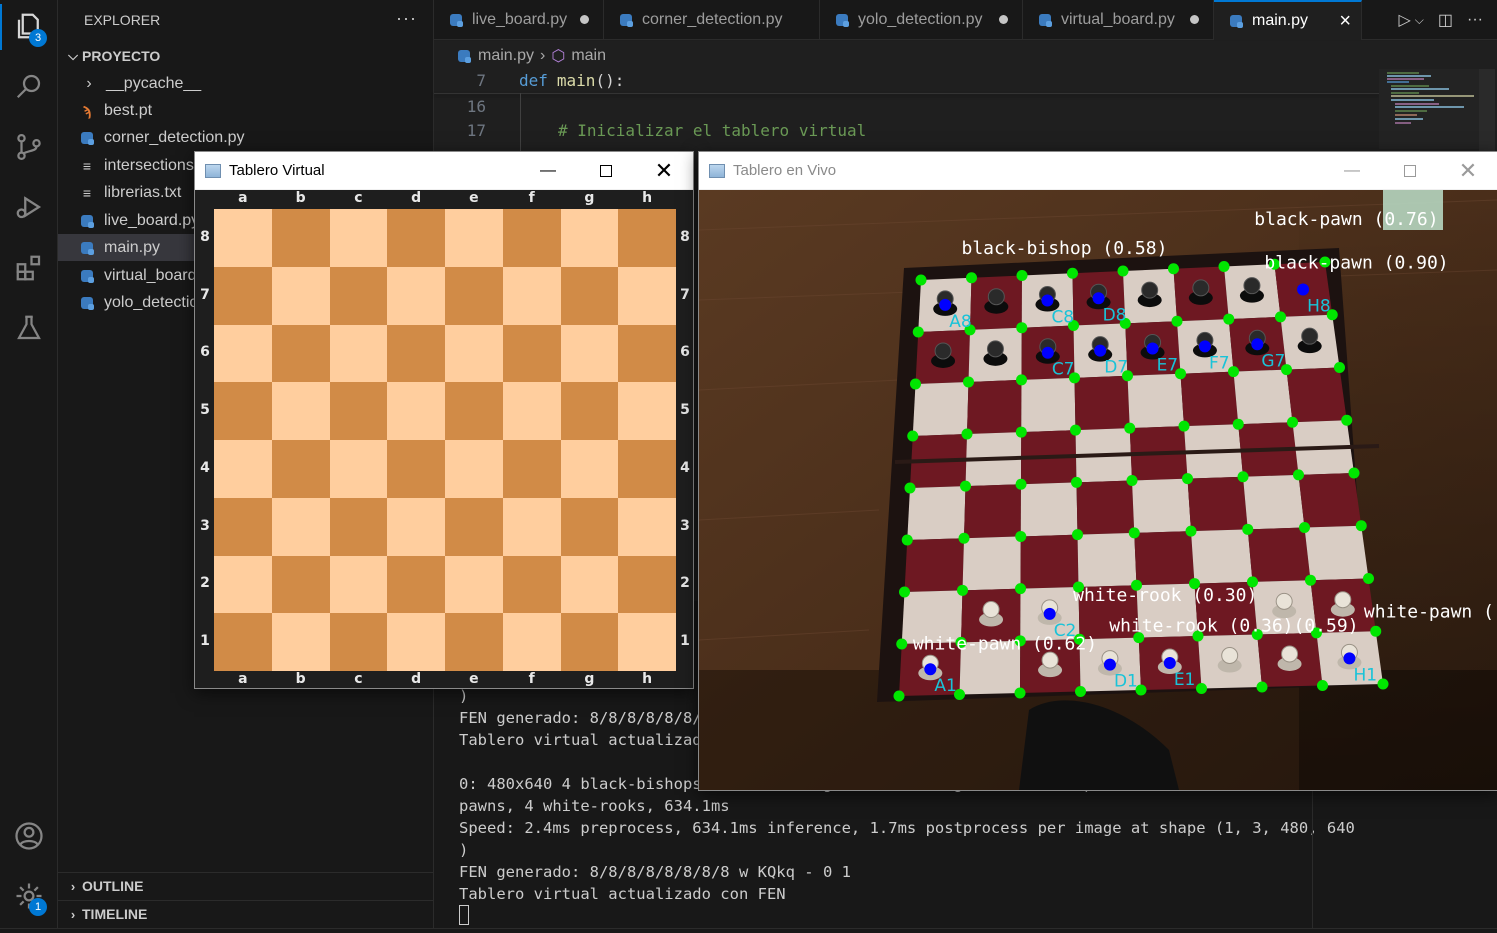 The width and height of the screenshot is (1497, 933). I want to click on window-titlebar: Tablero Virtual — ✕, so click(444, 170).